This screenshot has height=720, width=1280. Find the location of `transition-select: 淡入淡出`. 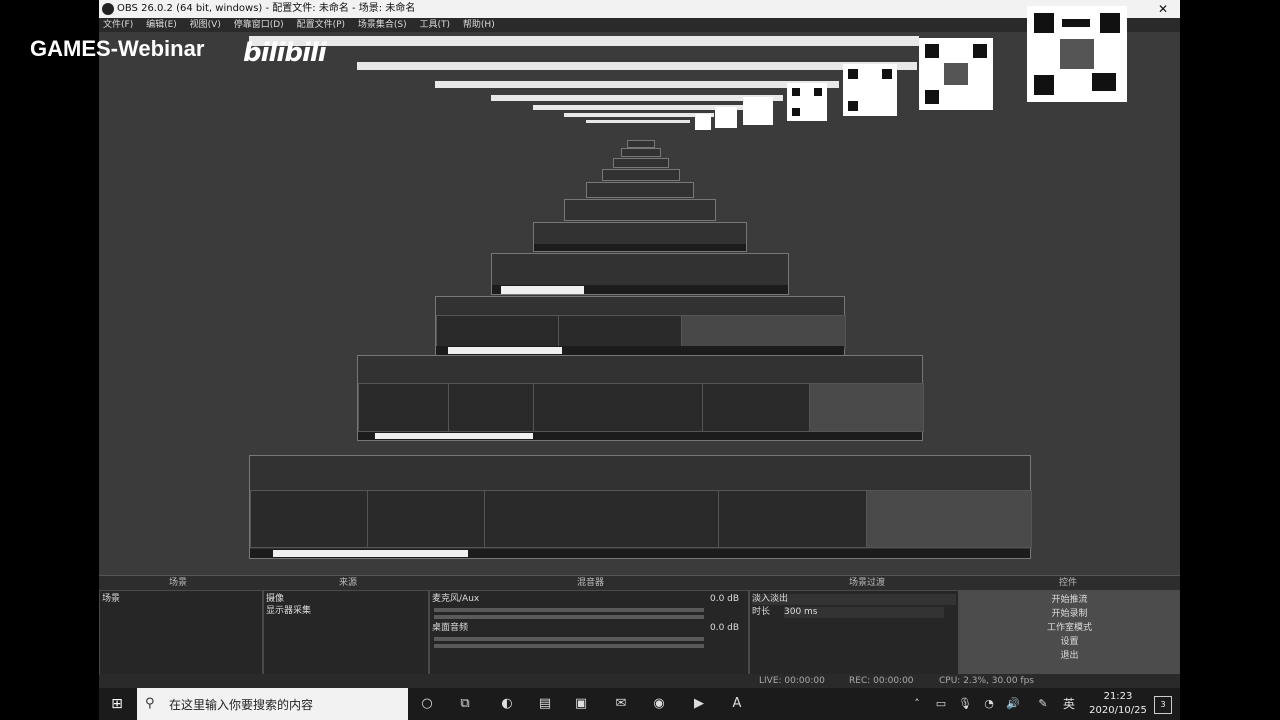

transition-select: 淡入淡出 is located at coordinates (854, 599).